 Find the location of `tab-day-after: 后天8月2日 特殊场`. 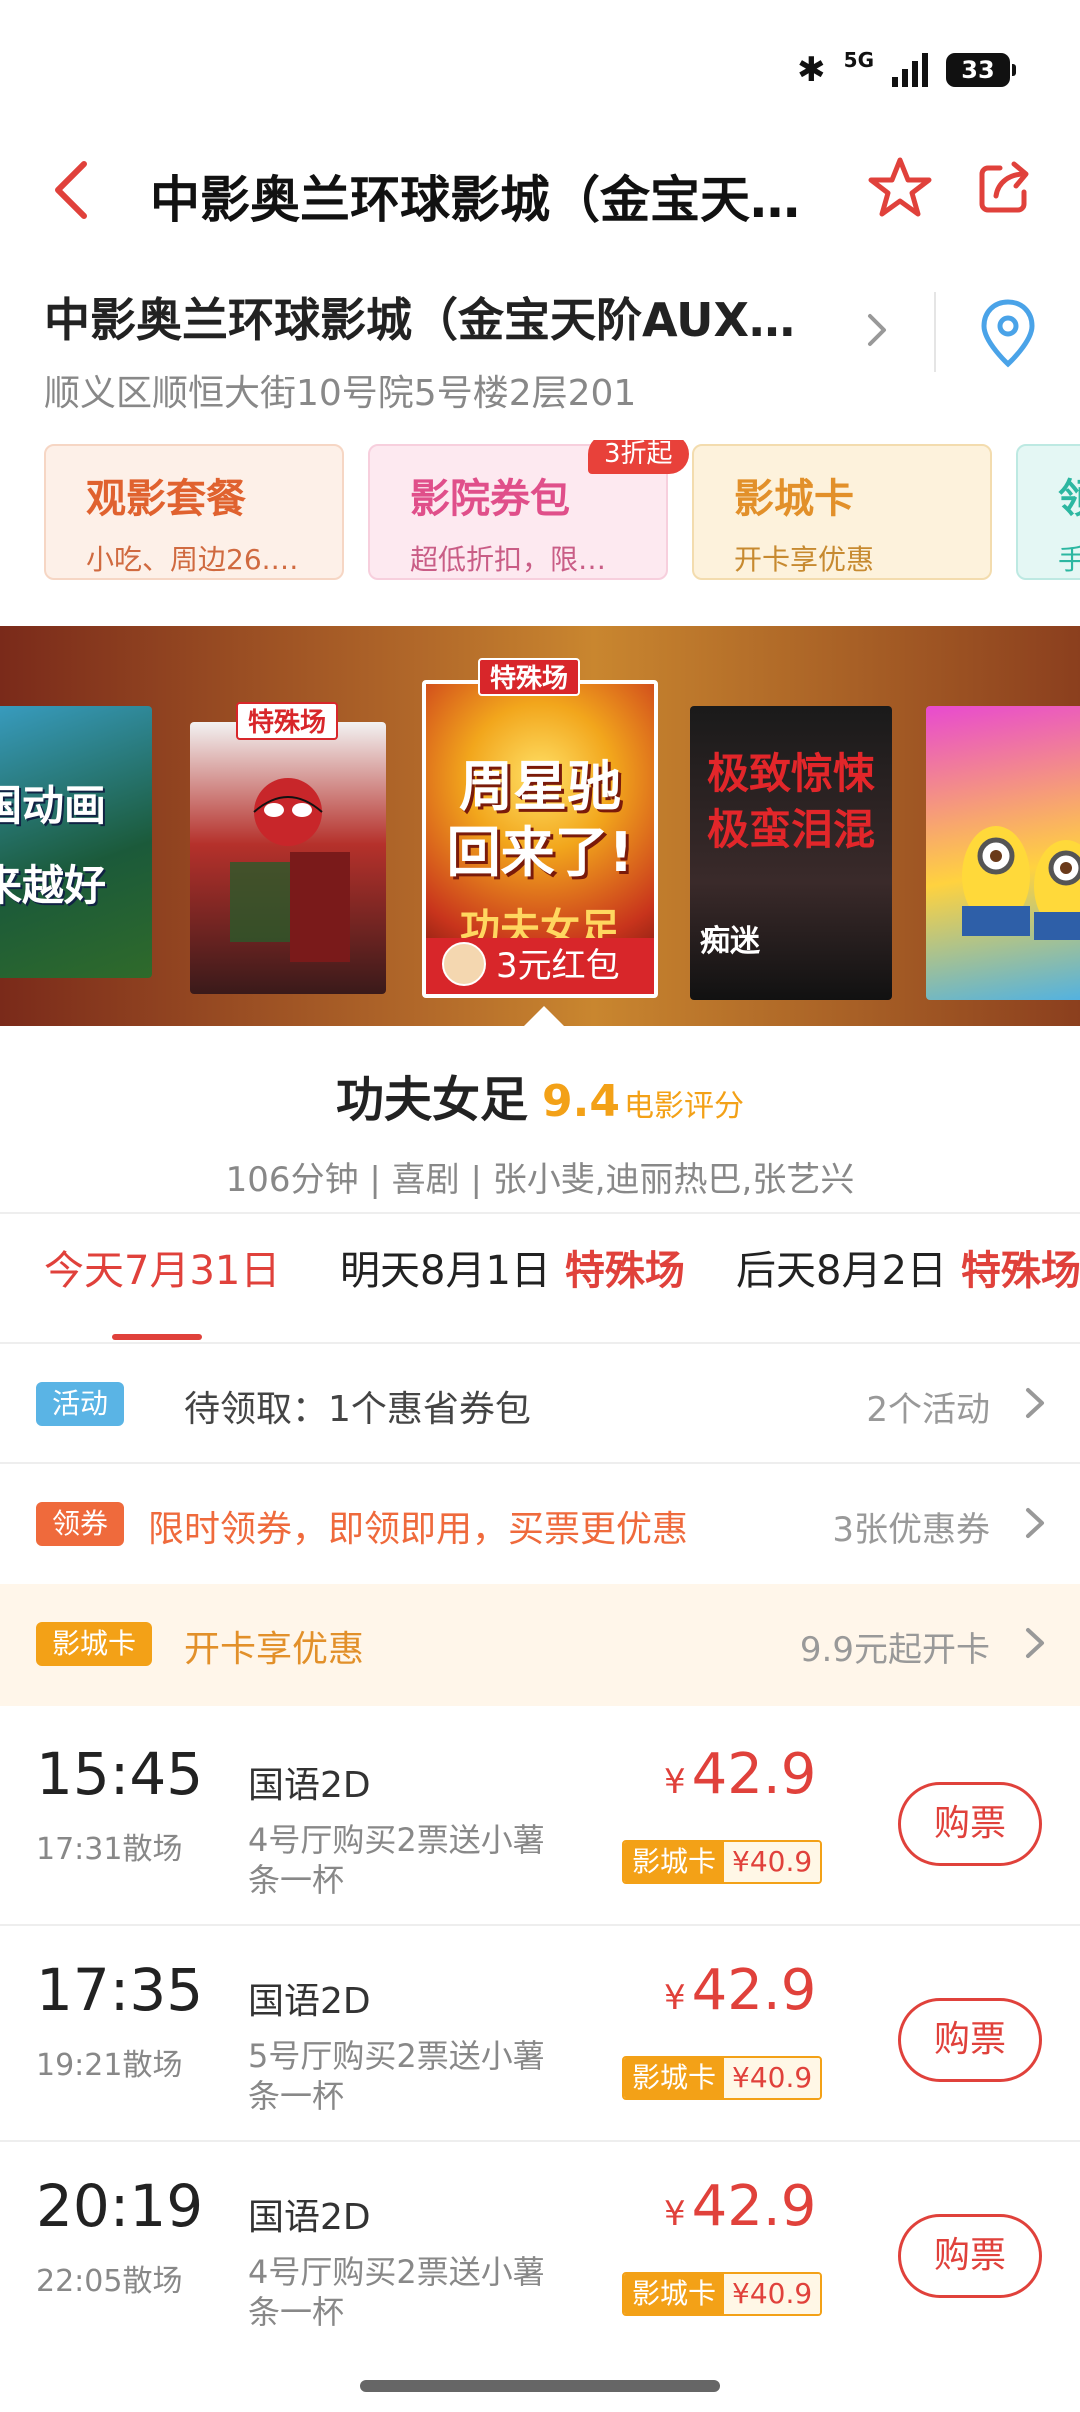

tab-day-after: 后天8月2日 特殊场 is located at coordinates (908, 1267).